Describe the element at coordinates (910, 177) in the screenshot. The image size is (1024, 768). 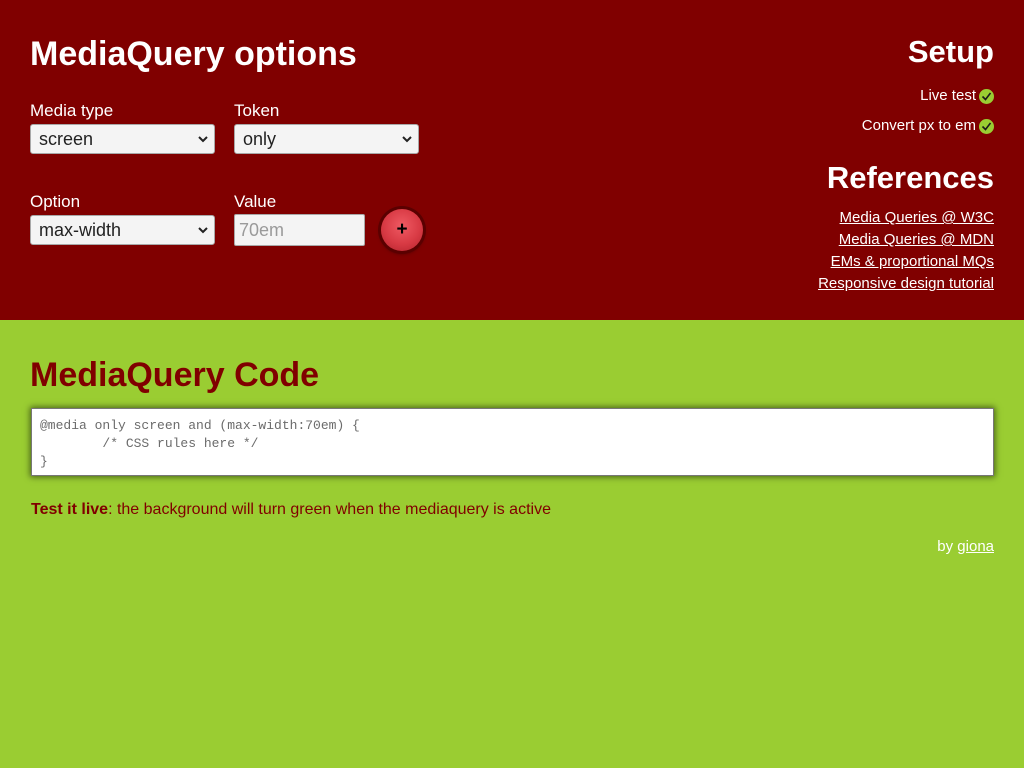
I see `references-title: References` at that location.